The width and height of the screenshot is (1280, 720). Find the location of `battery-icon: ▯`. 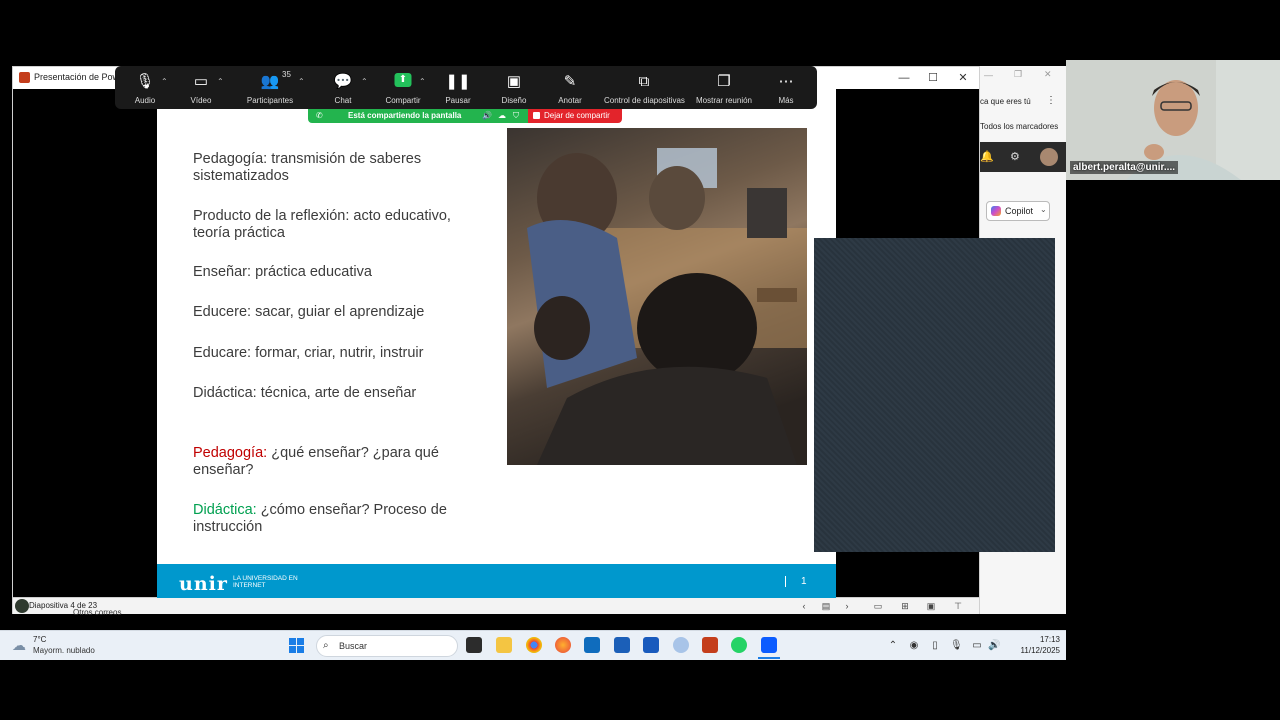

battery-icon: ▯ is located at coordinates (935, 645).